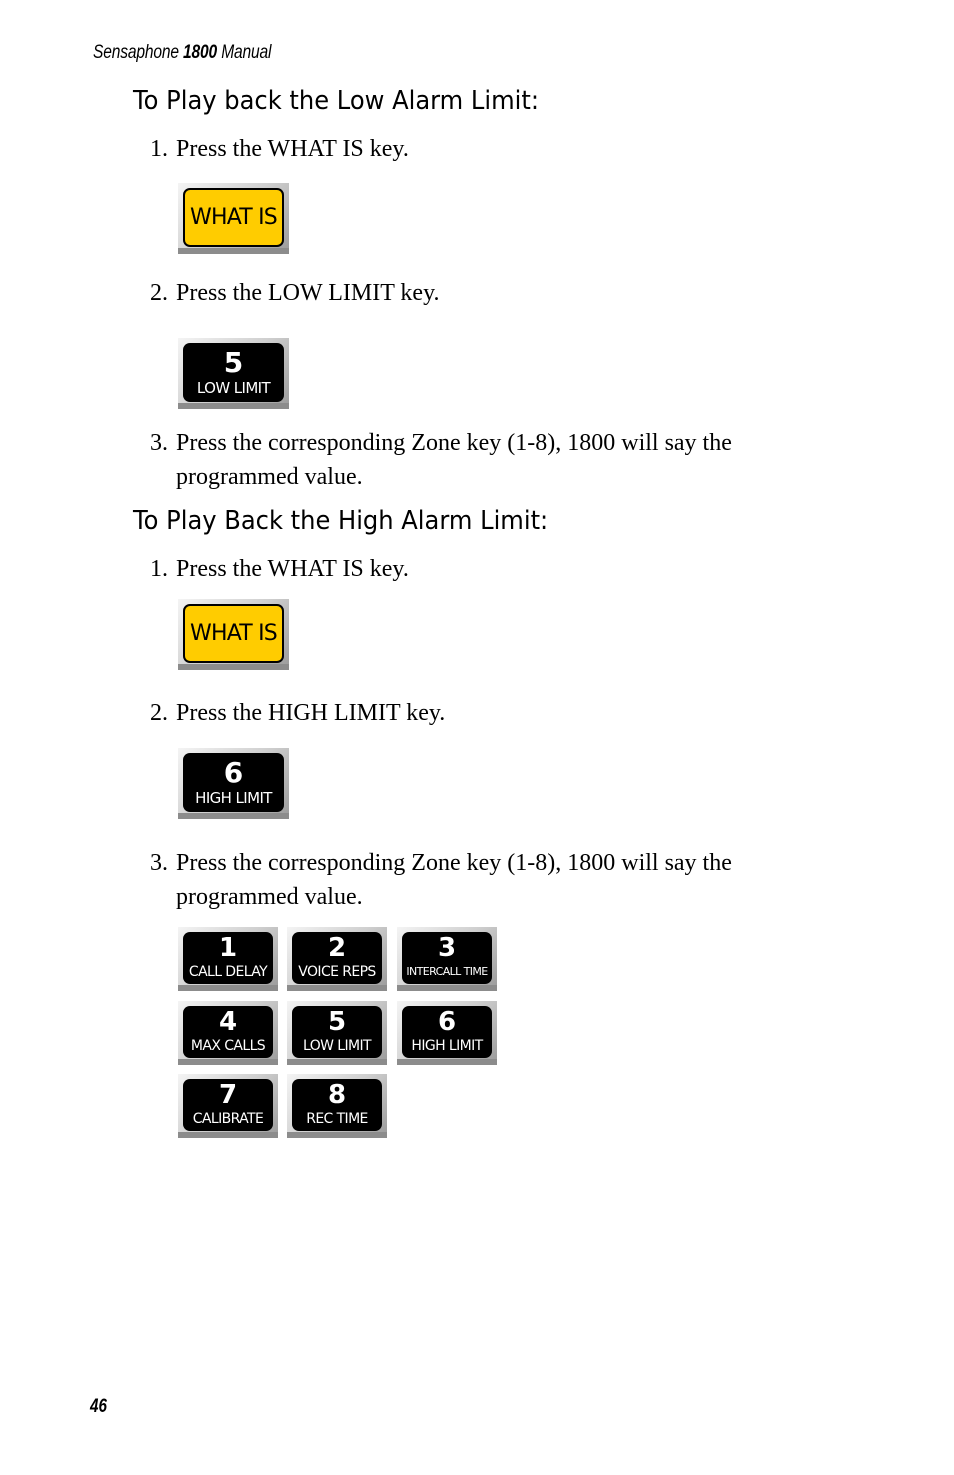 This screenshot has height=1475, width=954. What do you see at coordinates (246, 52) in the screenshot?
I see `manual-label: Manual` at bounding box center [246, 52].